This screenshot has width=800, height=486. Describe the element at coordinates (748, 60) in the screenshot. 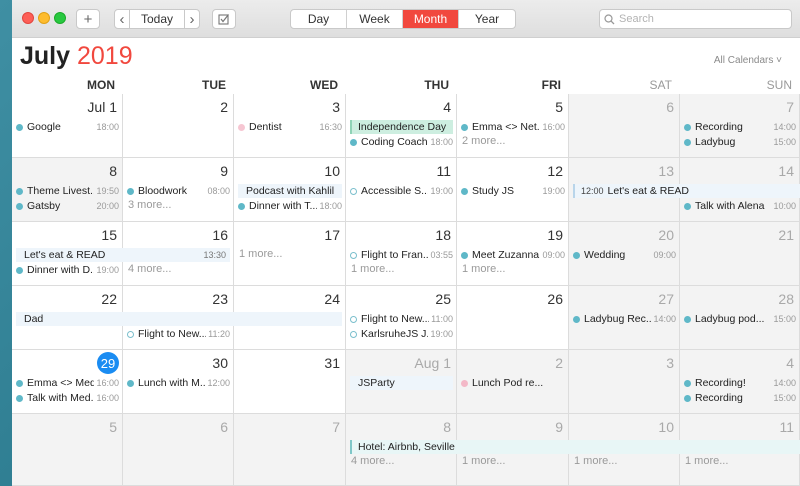

I see `all-calendars-menu: All Calendars ˅` at that location.